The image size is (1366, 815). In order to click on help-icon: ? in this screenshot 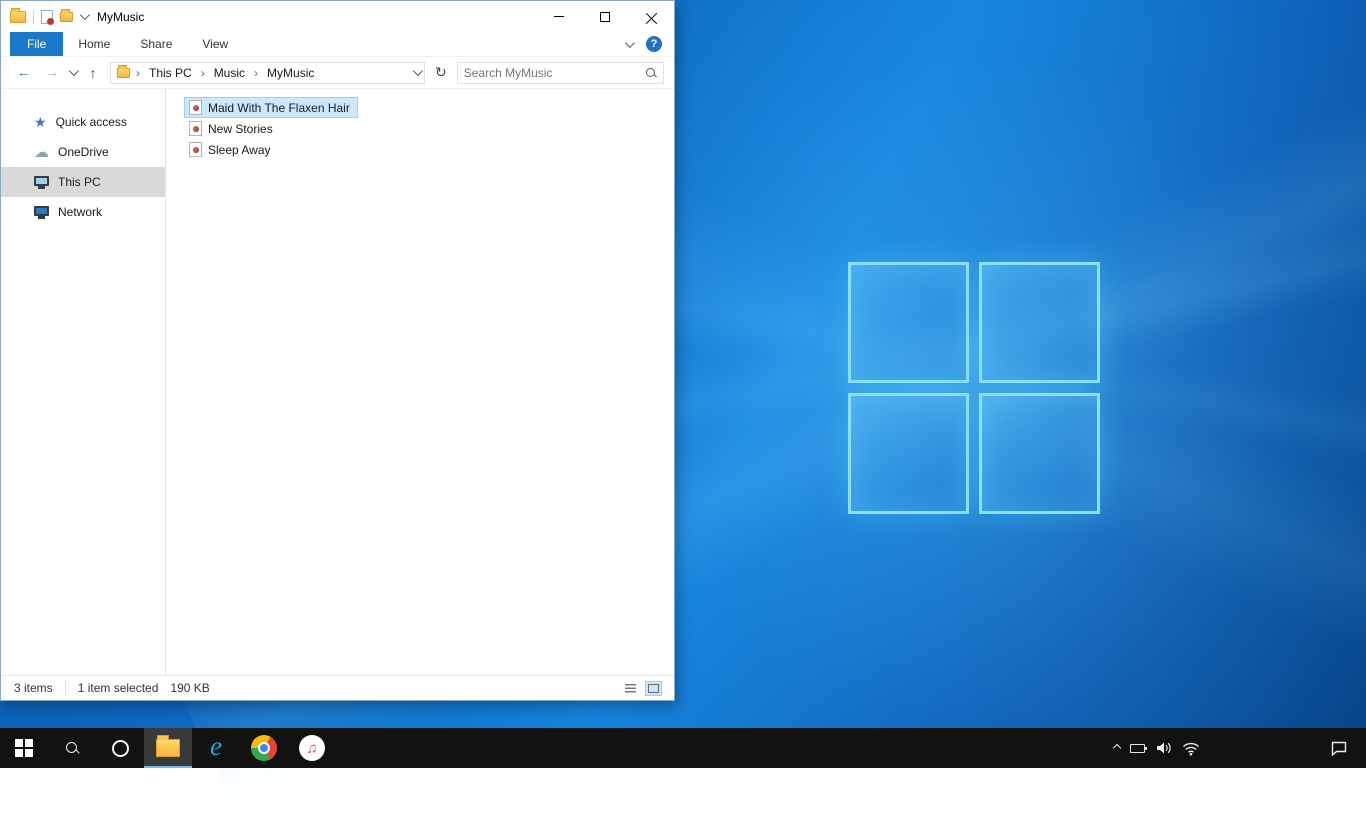, I will do `click(654, 44)`.